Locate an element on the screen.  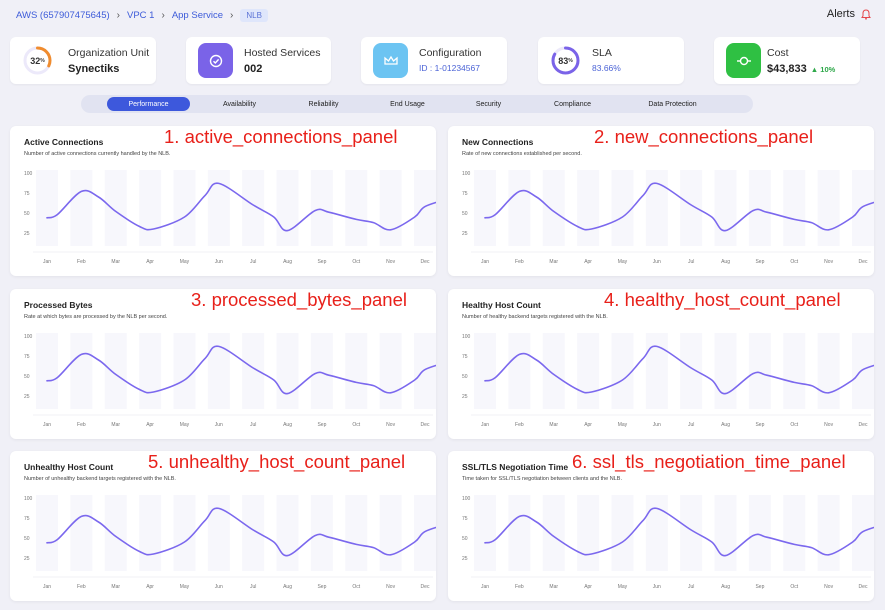
x-tick-label: Sep is located at coordinates (321, 425).